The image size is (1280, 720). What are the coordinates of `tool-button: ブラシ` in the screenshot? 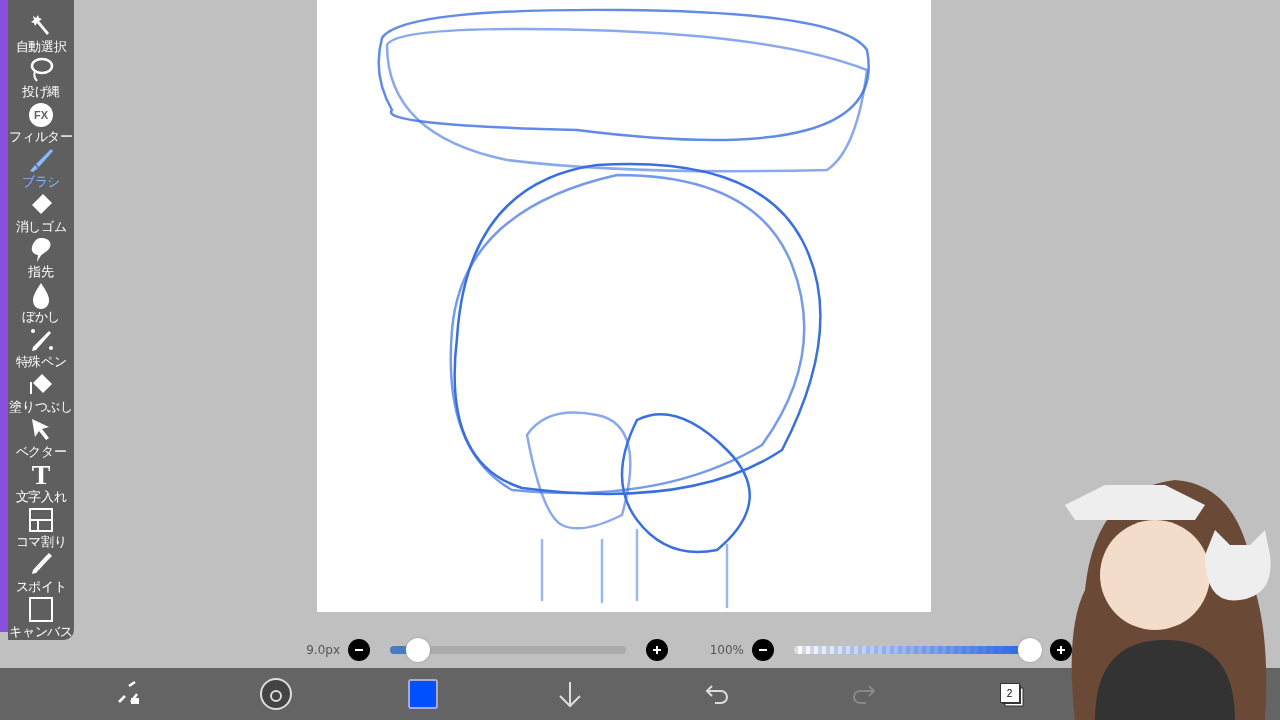 It's located at (41, 167).